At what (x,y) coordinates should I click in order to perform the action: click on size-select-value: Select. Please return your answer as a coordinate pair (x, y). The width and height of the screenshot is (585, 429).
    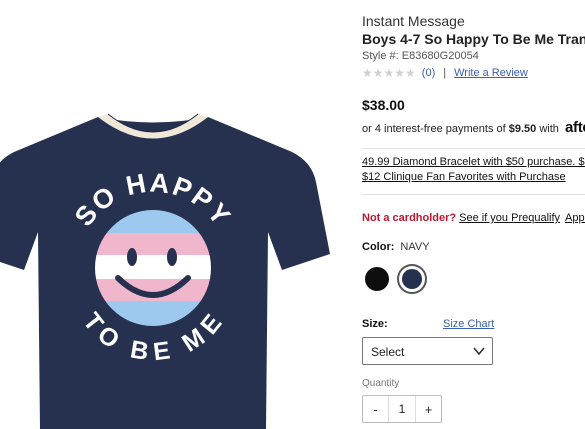
    Looking at the image, I should click on (388, 352).